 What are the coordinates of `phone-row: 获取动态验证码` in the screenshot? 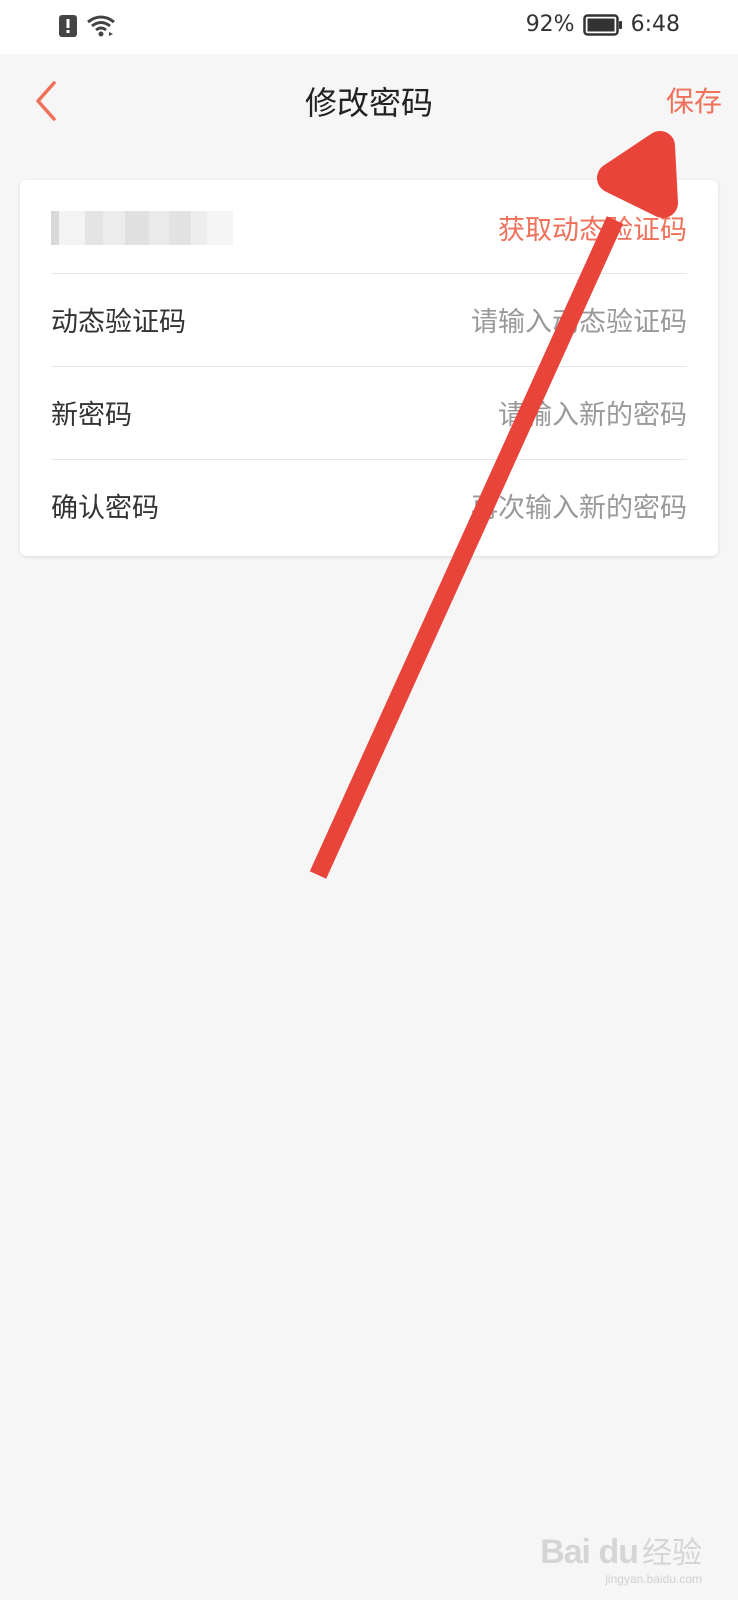 It's located at (369, 227).